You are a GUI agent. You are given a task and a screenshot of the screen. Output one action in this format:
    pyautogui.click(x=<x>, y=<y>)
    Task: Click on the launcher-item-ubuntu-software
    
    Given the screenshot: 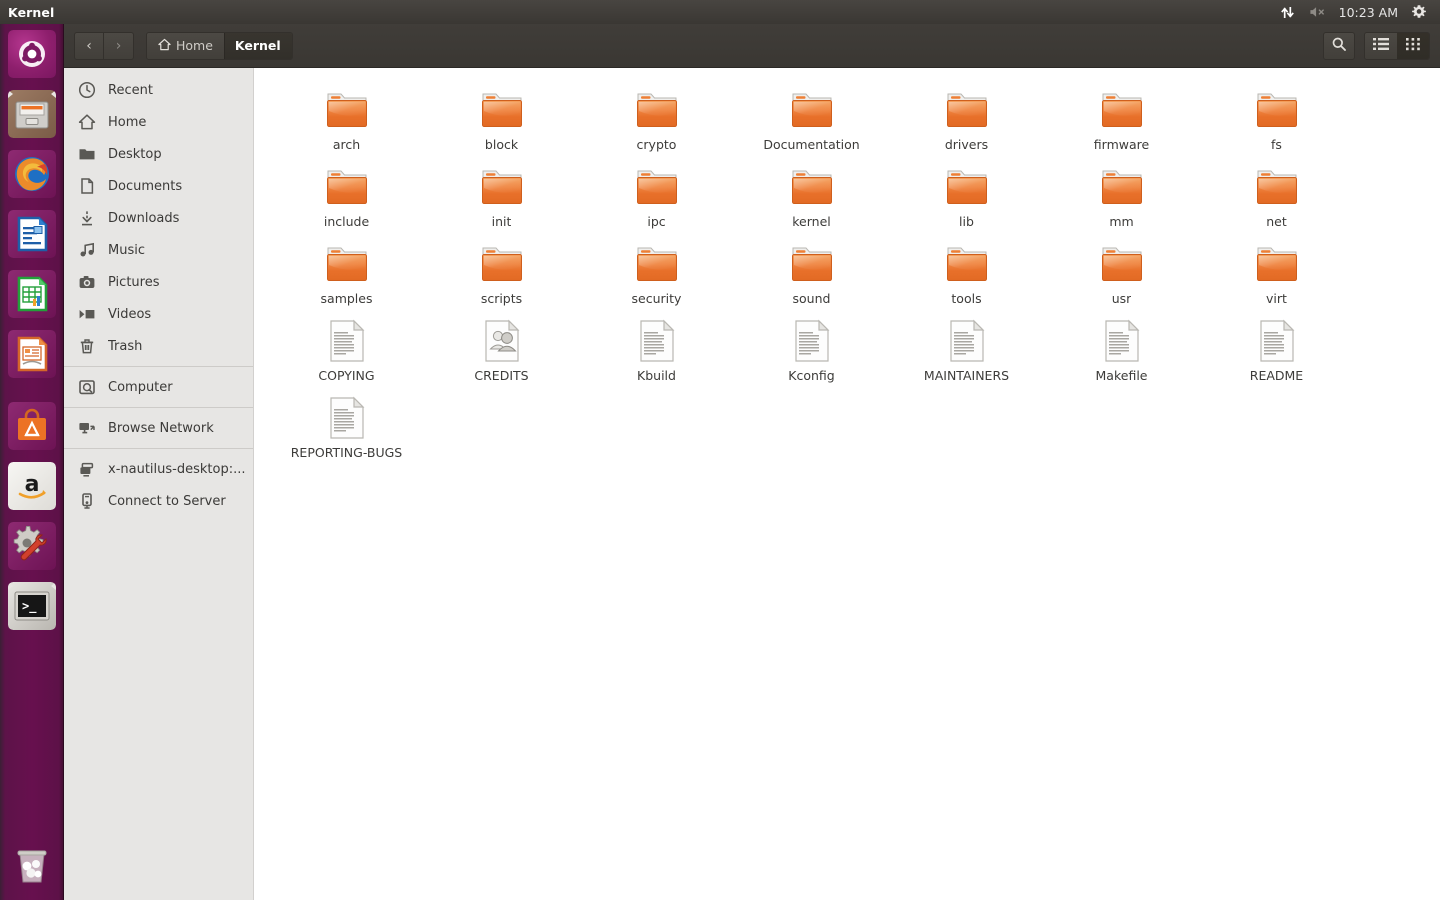 What is the action you would take?
    pyautogui.click(x=32, y=426)
    